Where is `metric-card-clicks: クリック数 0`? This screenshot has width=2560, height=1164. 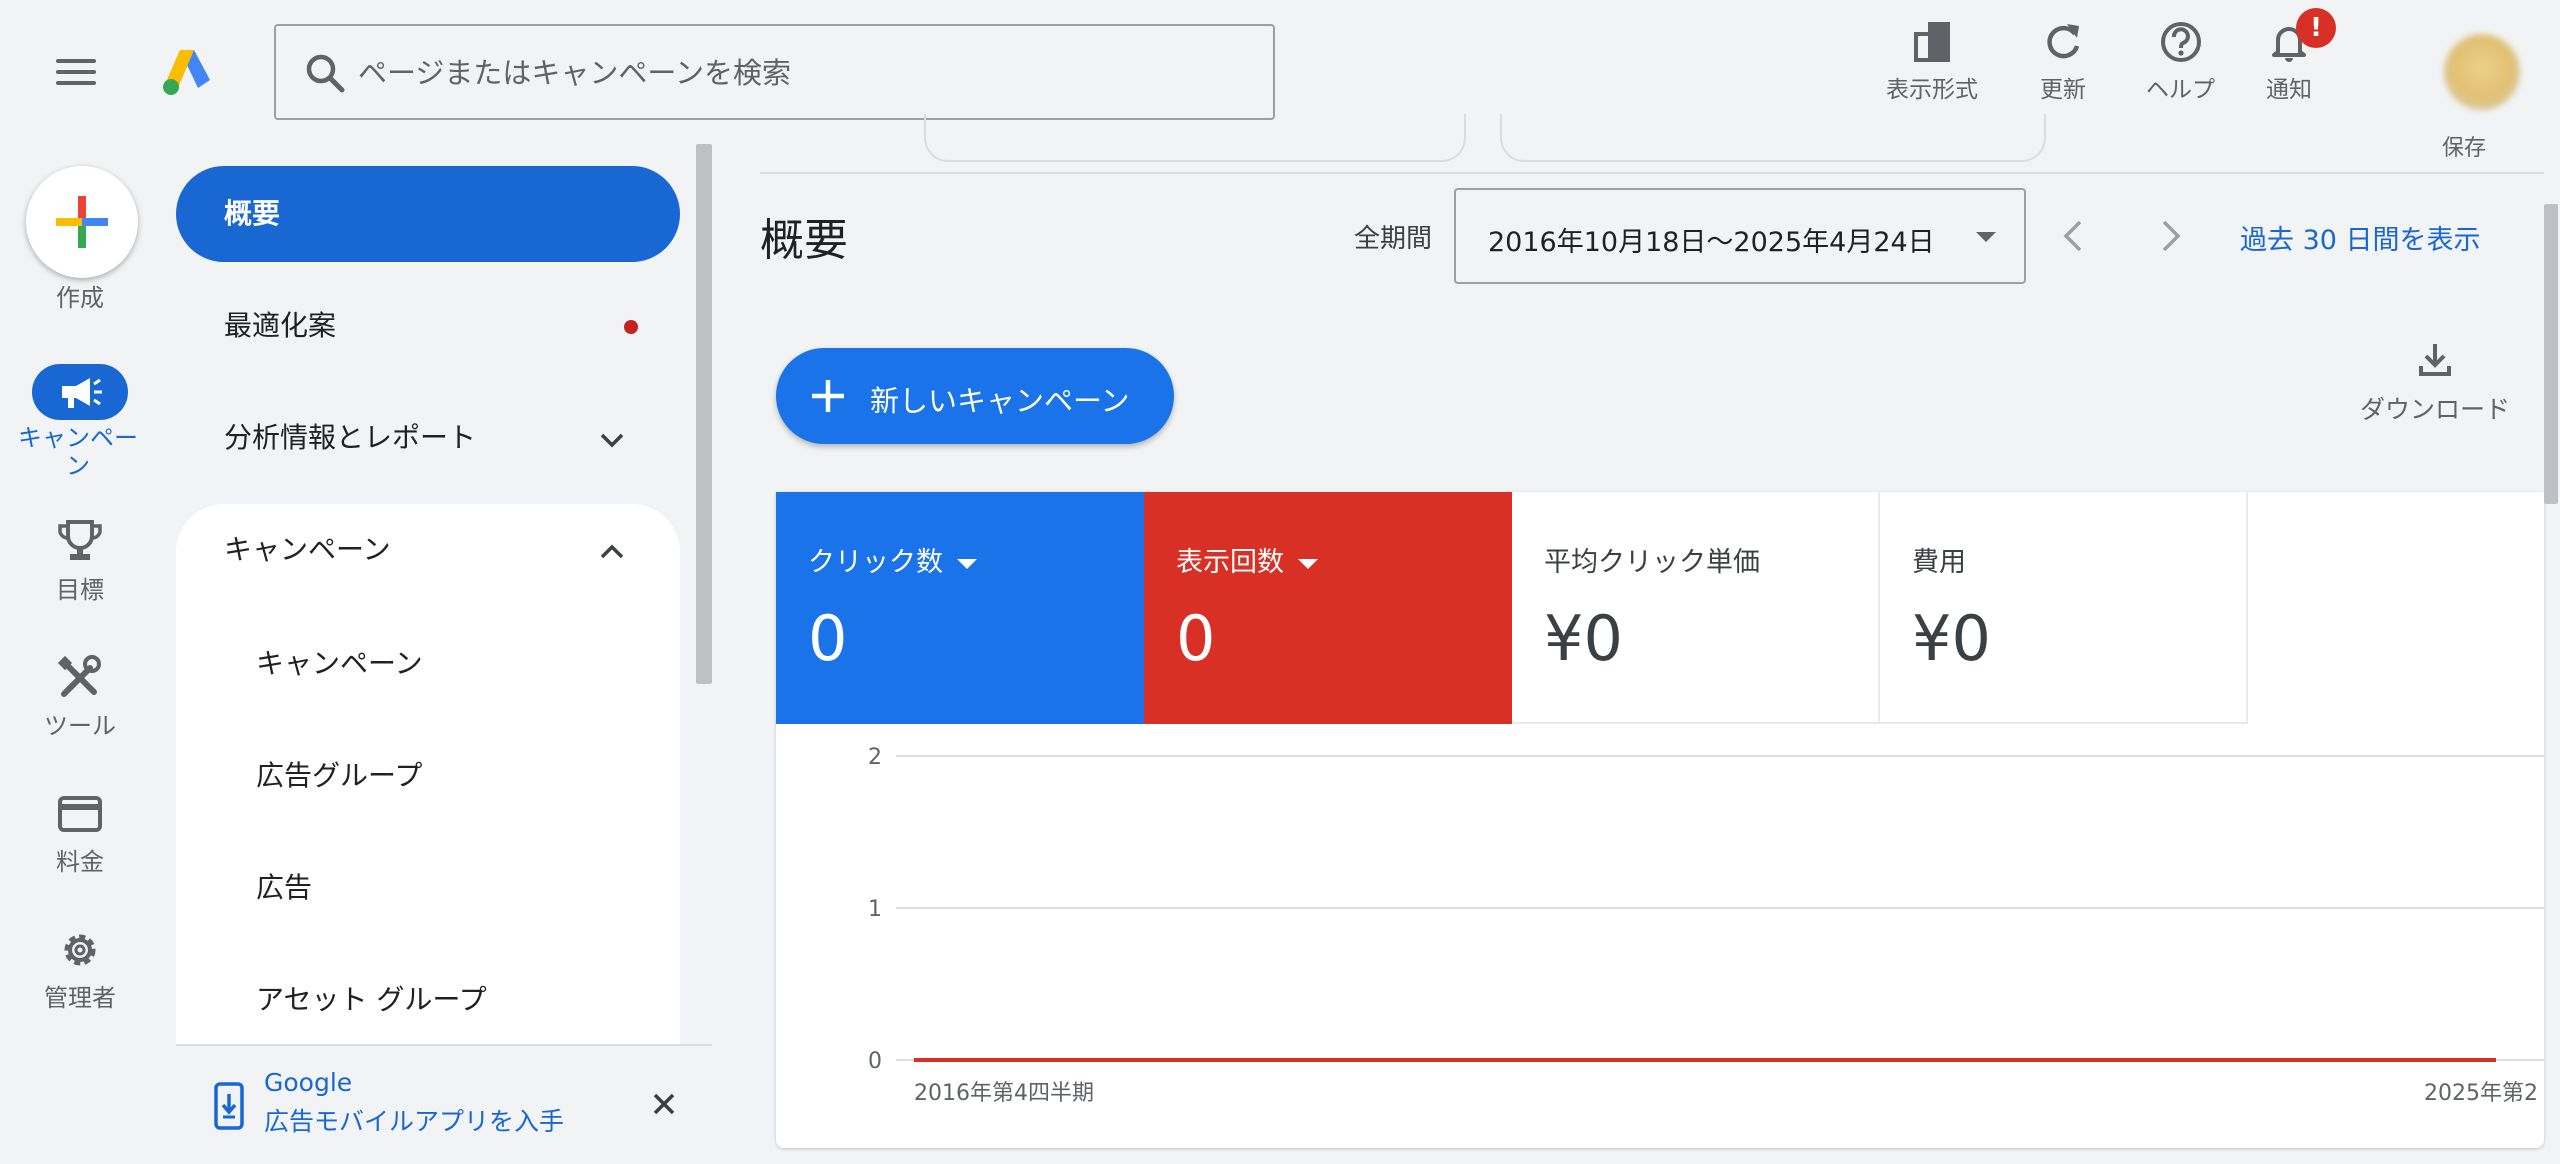
metric-card-clicks: クリック数 0 is located at coordinates (960, 608).